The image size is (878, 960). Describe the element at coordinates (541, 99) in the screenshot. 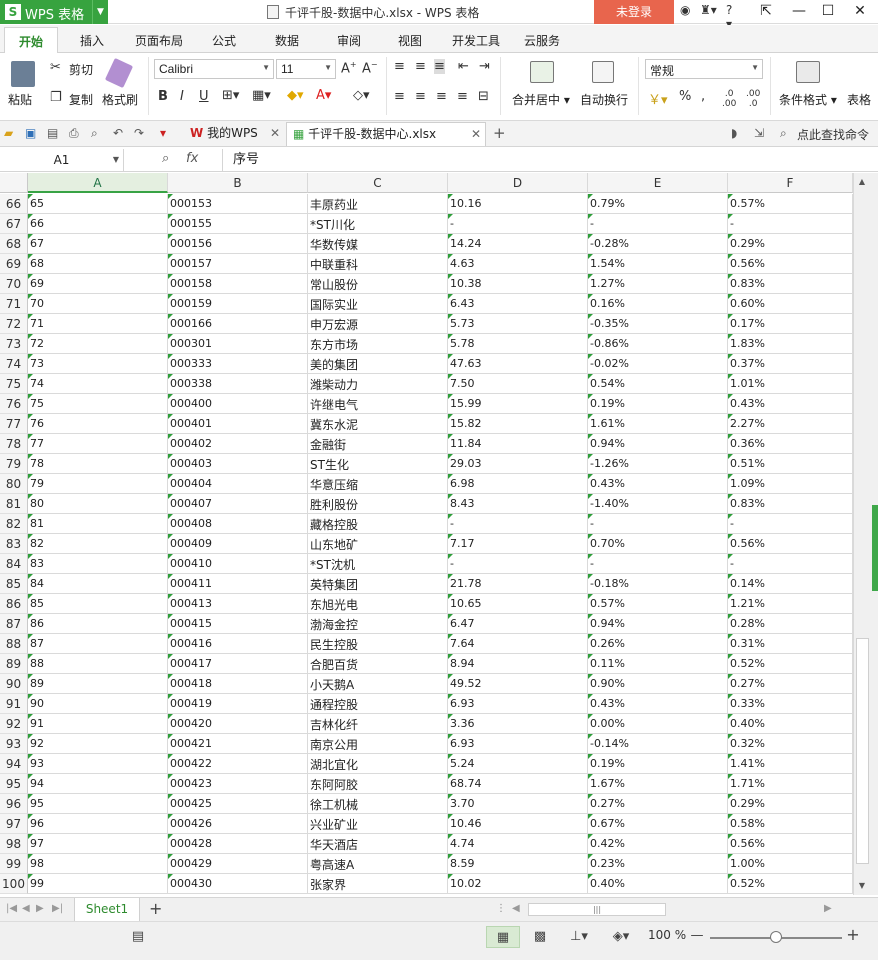

I see `merge-center-button: 合并居中 ▾` at that location.